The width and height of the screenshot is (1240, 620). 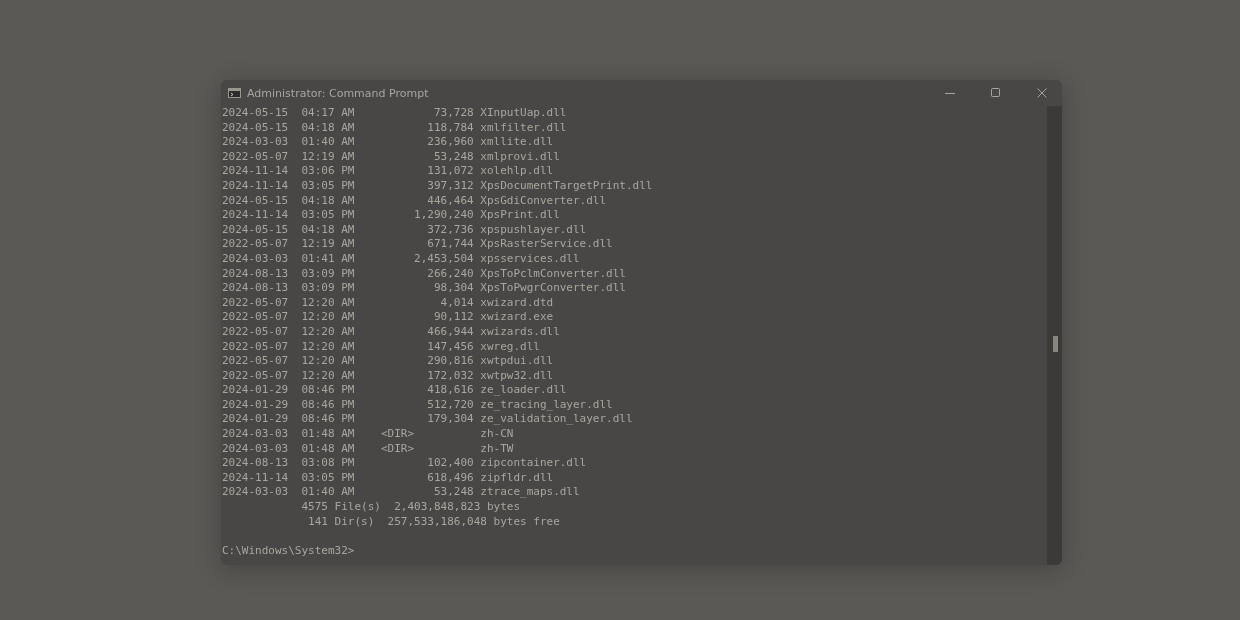 I want to click on output-line: 2022-05-07 12:19 AM 53,248 xmlprovi.dll, so click(x=391, y=157).